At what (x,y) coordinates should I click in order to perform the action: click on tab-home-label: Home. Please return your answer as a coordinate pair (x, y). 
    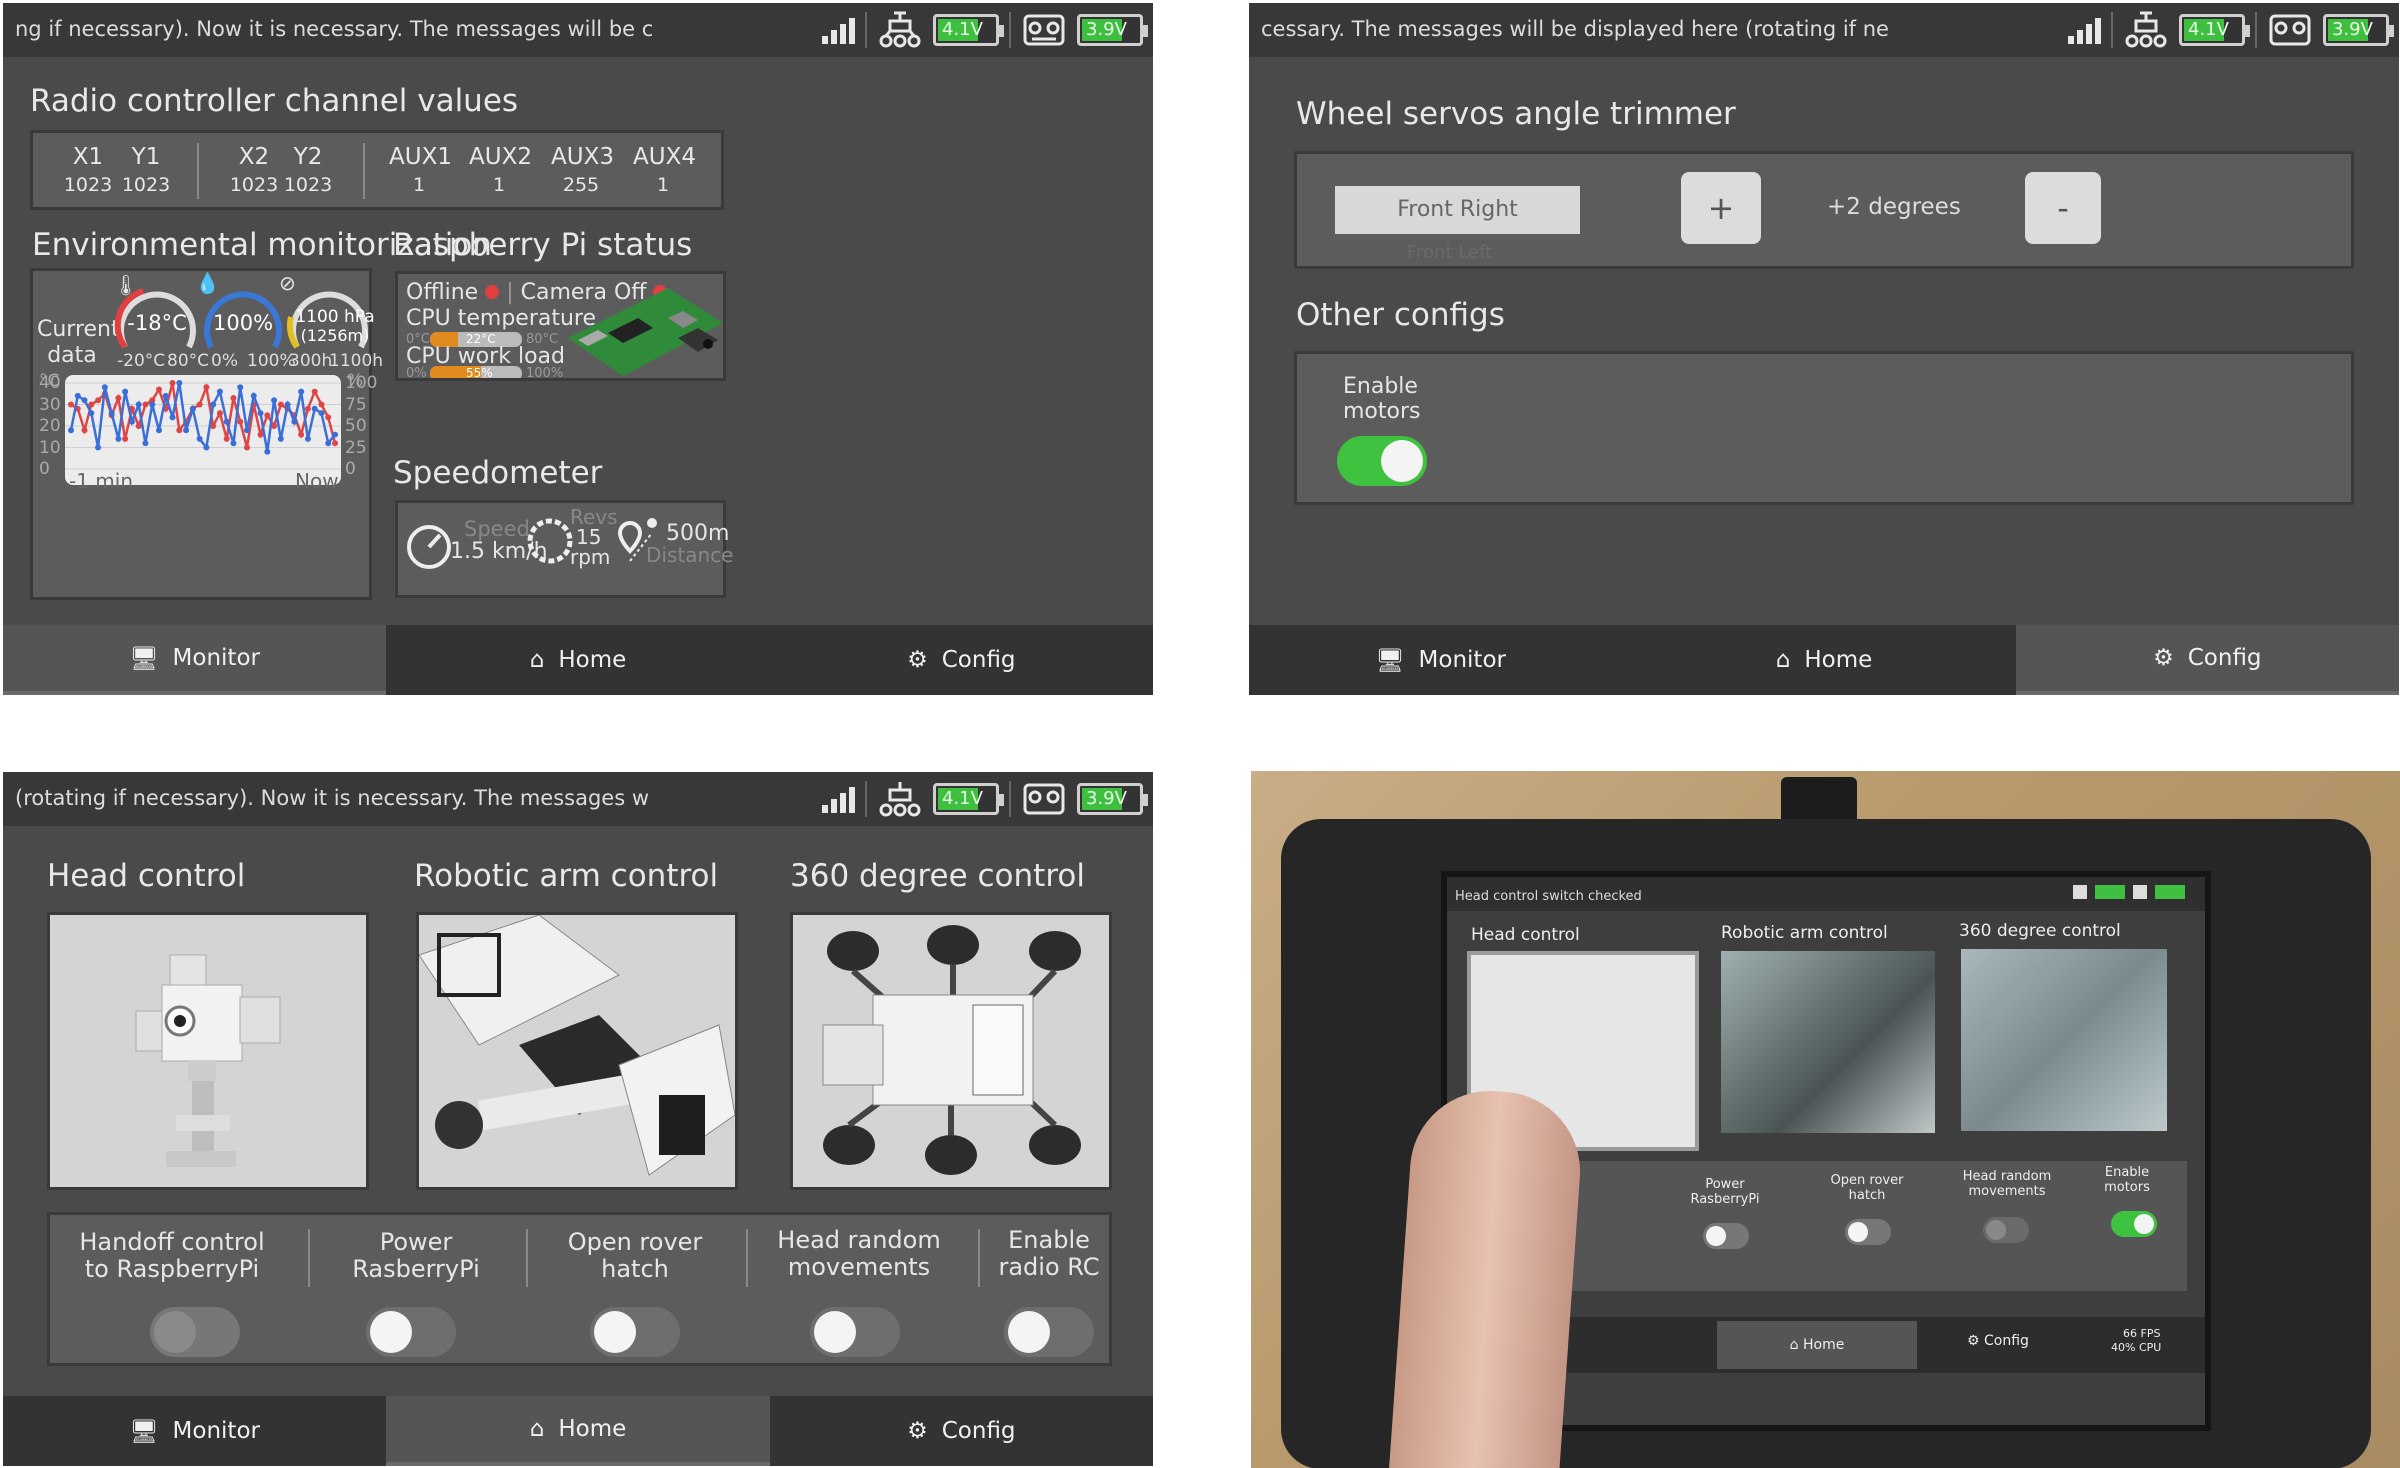
    Looking at the image, I should click on (1838, 660).